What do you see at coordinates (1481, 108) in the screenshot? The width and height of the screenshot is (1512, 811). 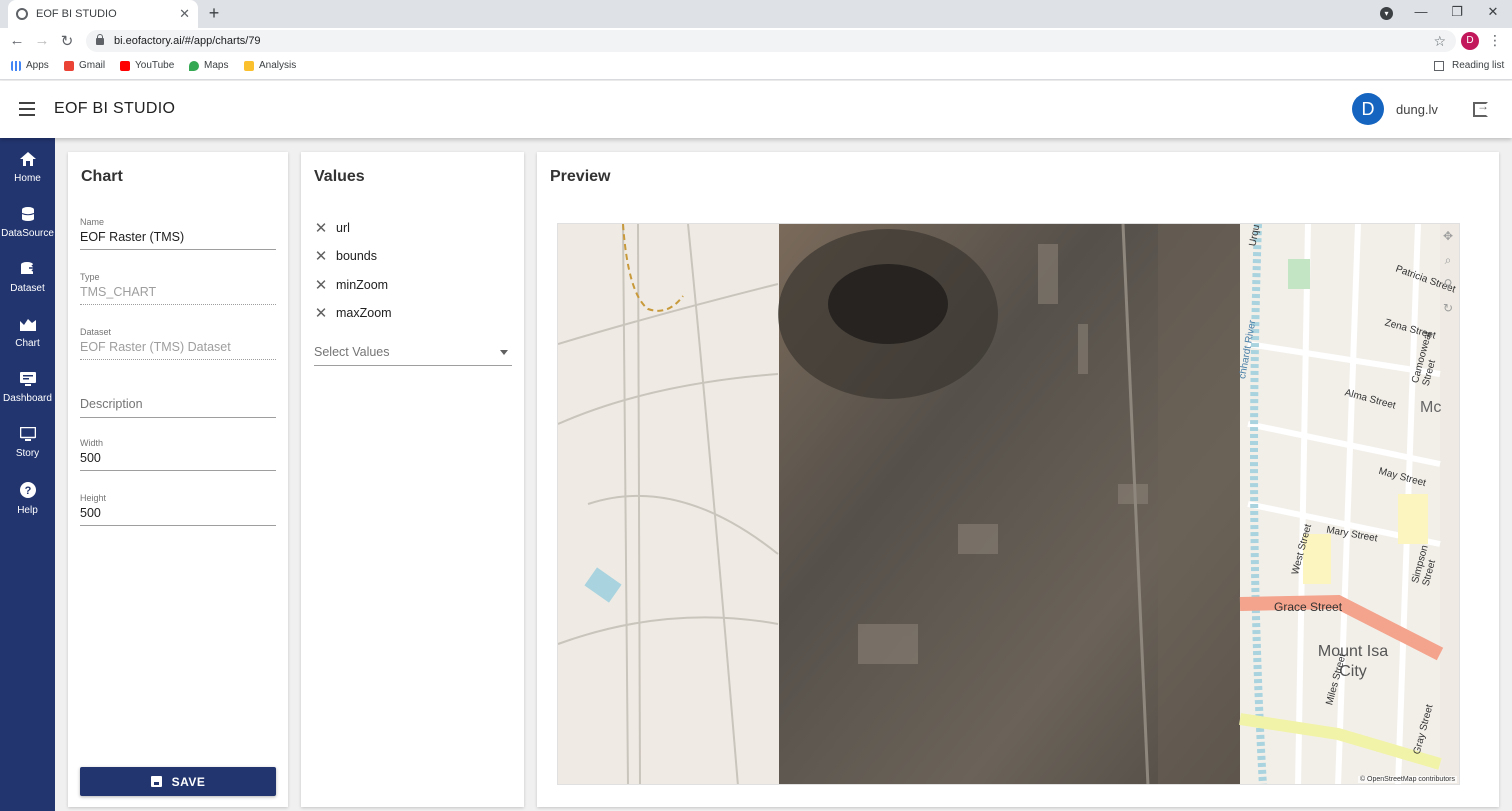 I see `logout-icon` at bounding box center [1481, 108].